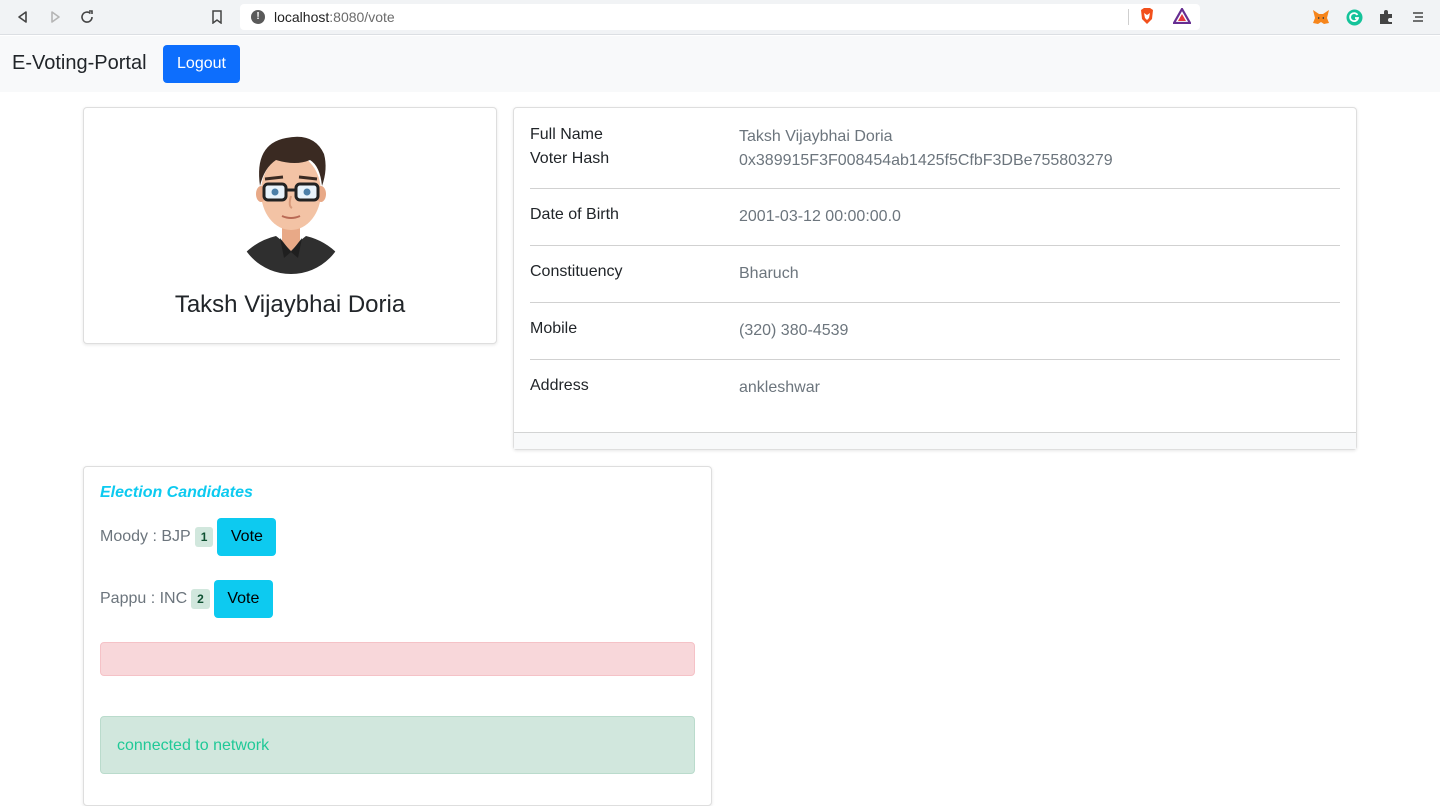 This screenshot has height=806, width=1440. Describe the element at coordinates (193, 745) in the screenshot. I see `status-message: connected to network` at that location.